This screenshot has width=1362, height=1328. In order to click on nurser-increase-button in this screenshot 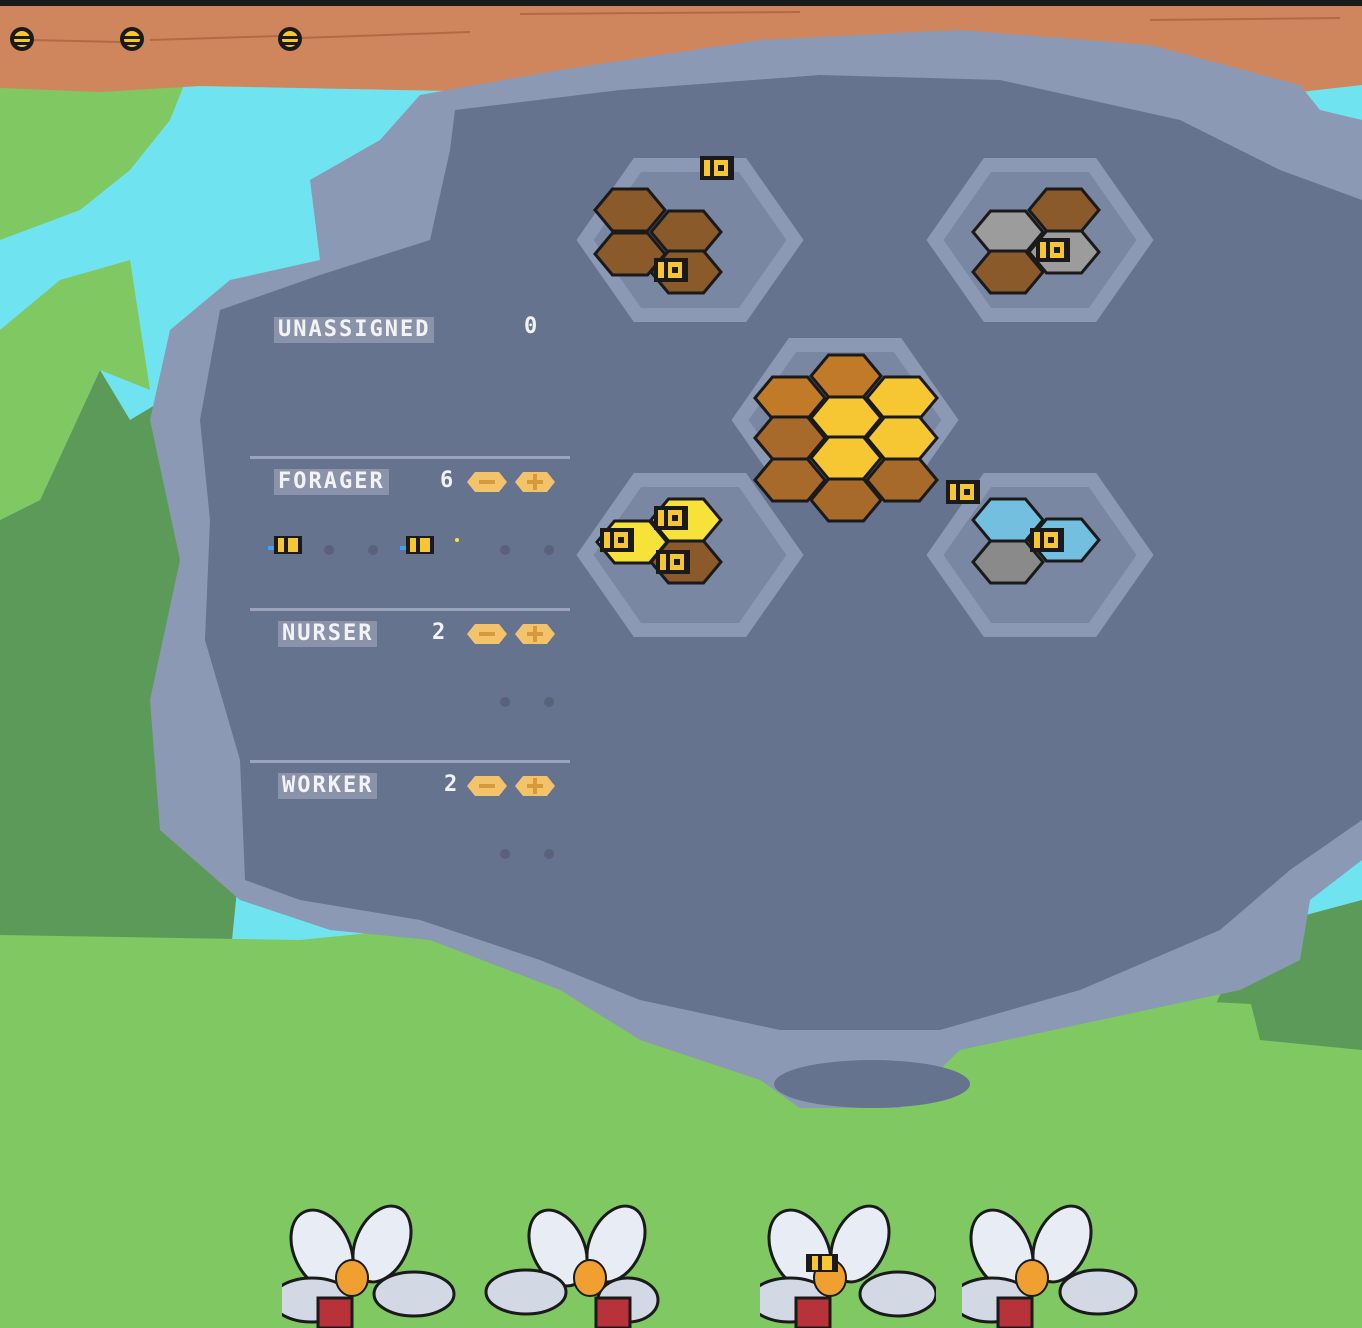, I will do `click(535, 634)`.